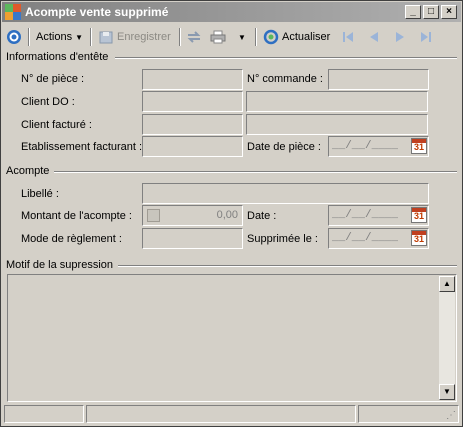  I want to click on save-button: Enregistrer, so click(134, 37).